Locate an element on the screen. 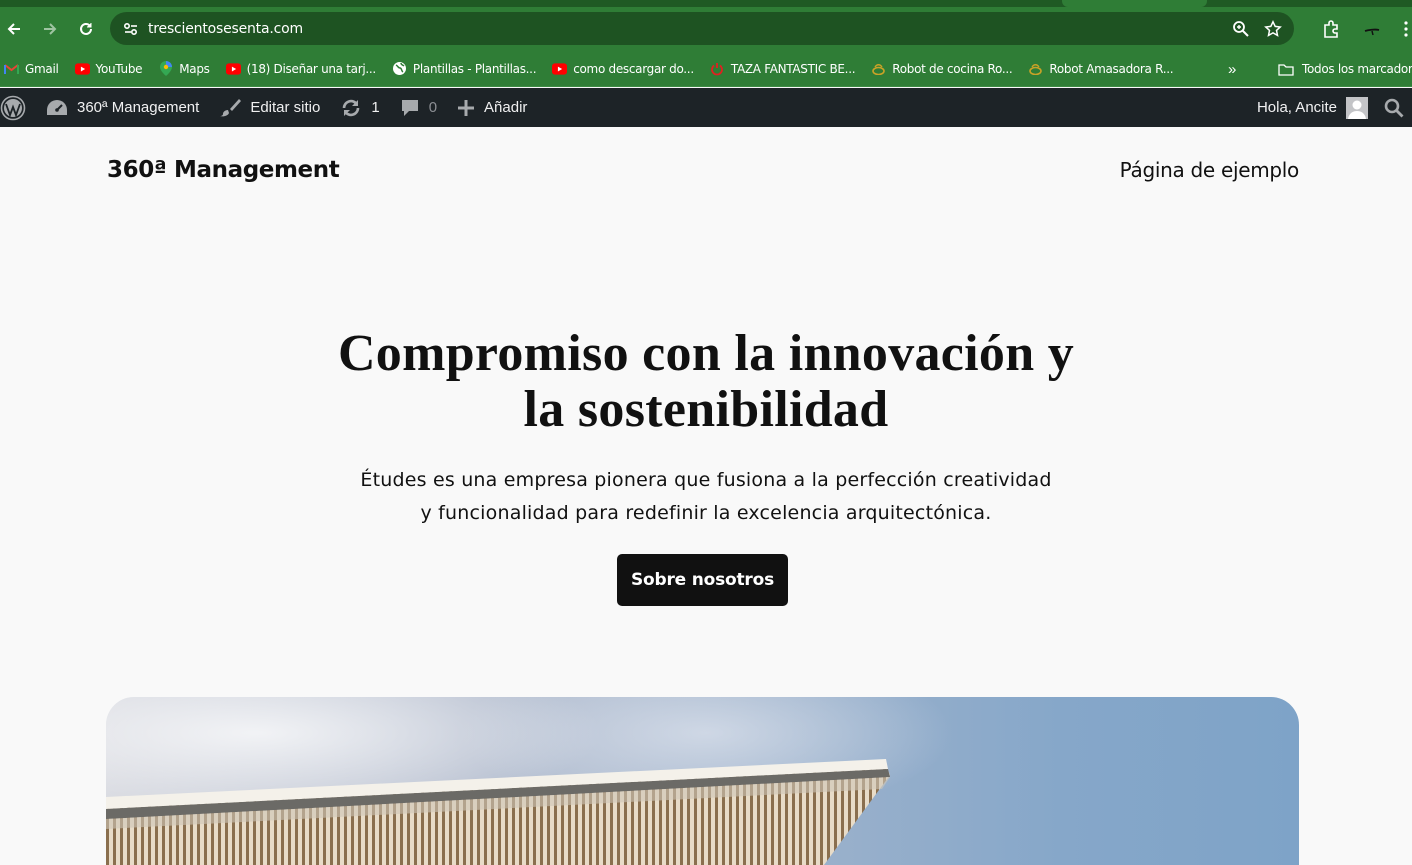 This screenshot has width=1412, height=865. hero-heading-line: la sostenibilidad is located at coordinates (706, 409).